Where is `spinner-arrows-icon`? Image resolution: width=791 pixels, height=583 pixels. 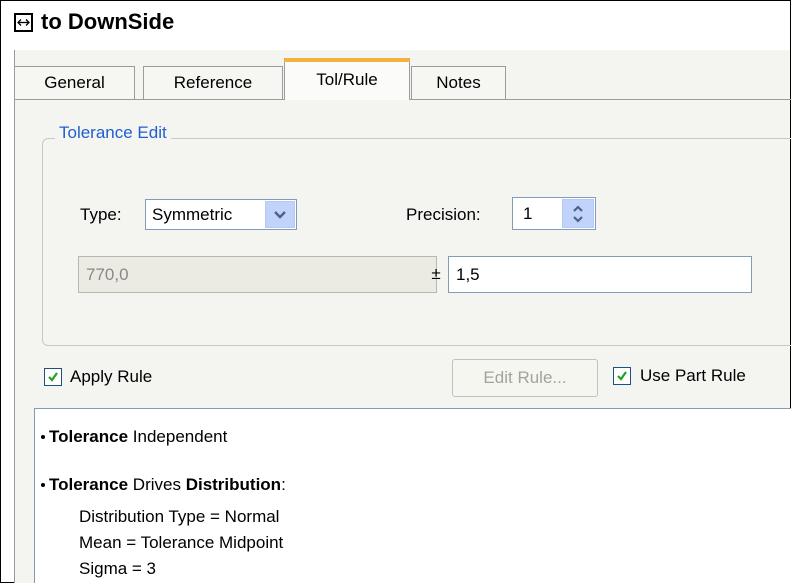 spinner-arrows-icon is located at coordinates (578, 213).